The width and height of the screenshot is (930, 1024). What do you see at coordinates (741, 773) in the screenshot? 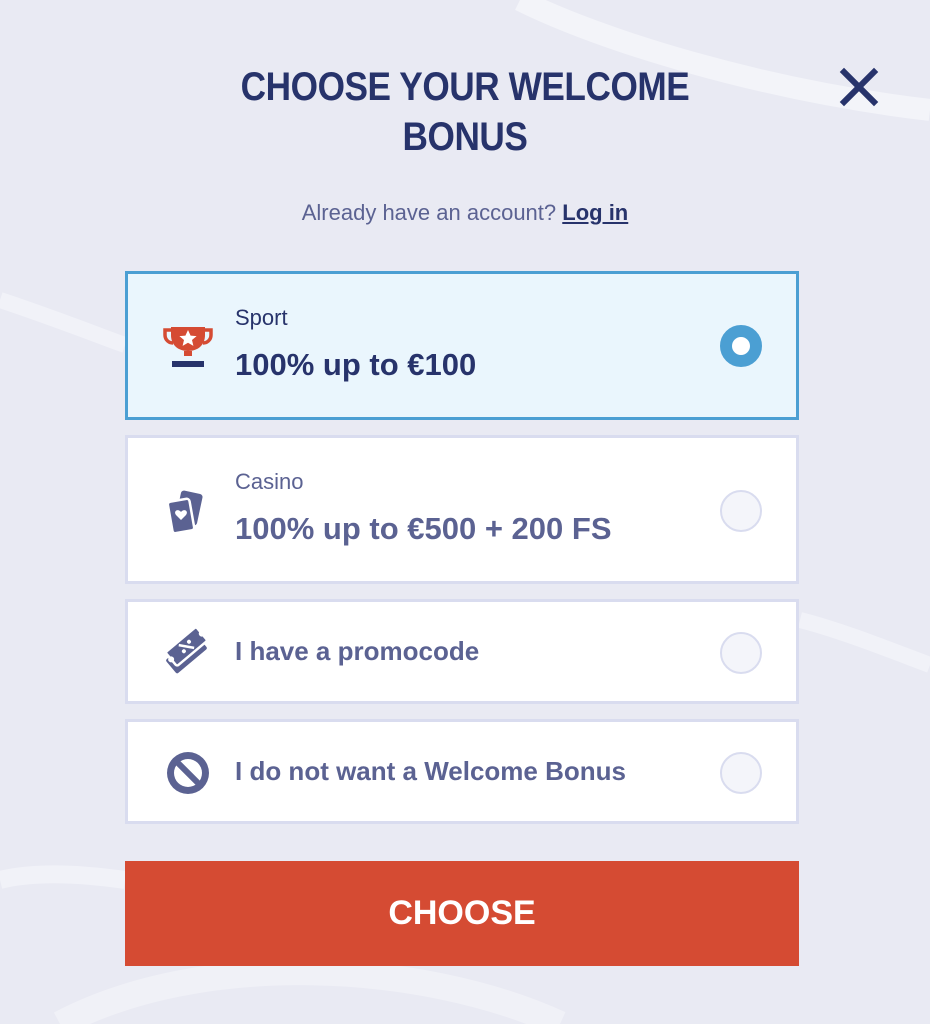
I see `radio-no-bonus` at bounding box center [741, 773].